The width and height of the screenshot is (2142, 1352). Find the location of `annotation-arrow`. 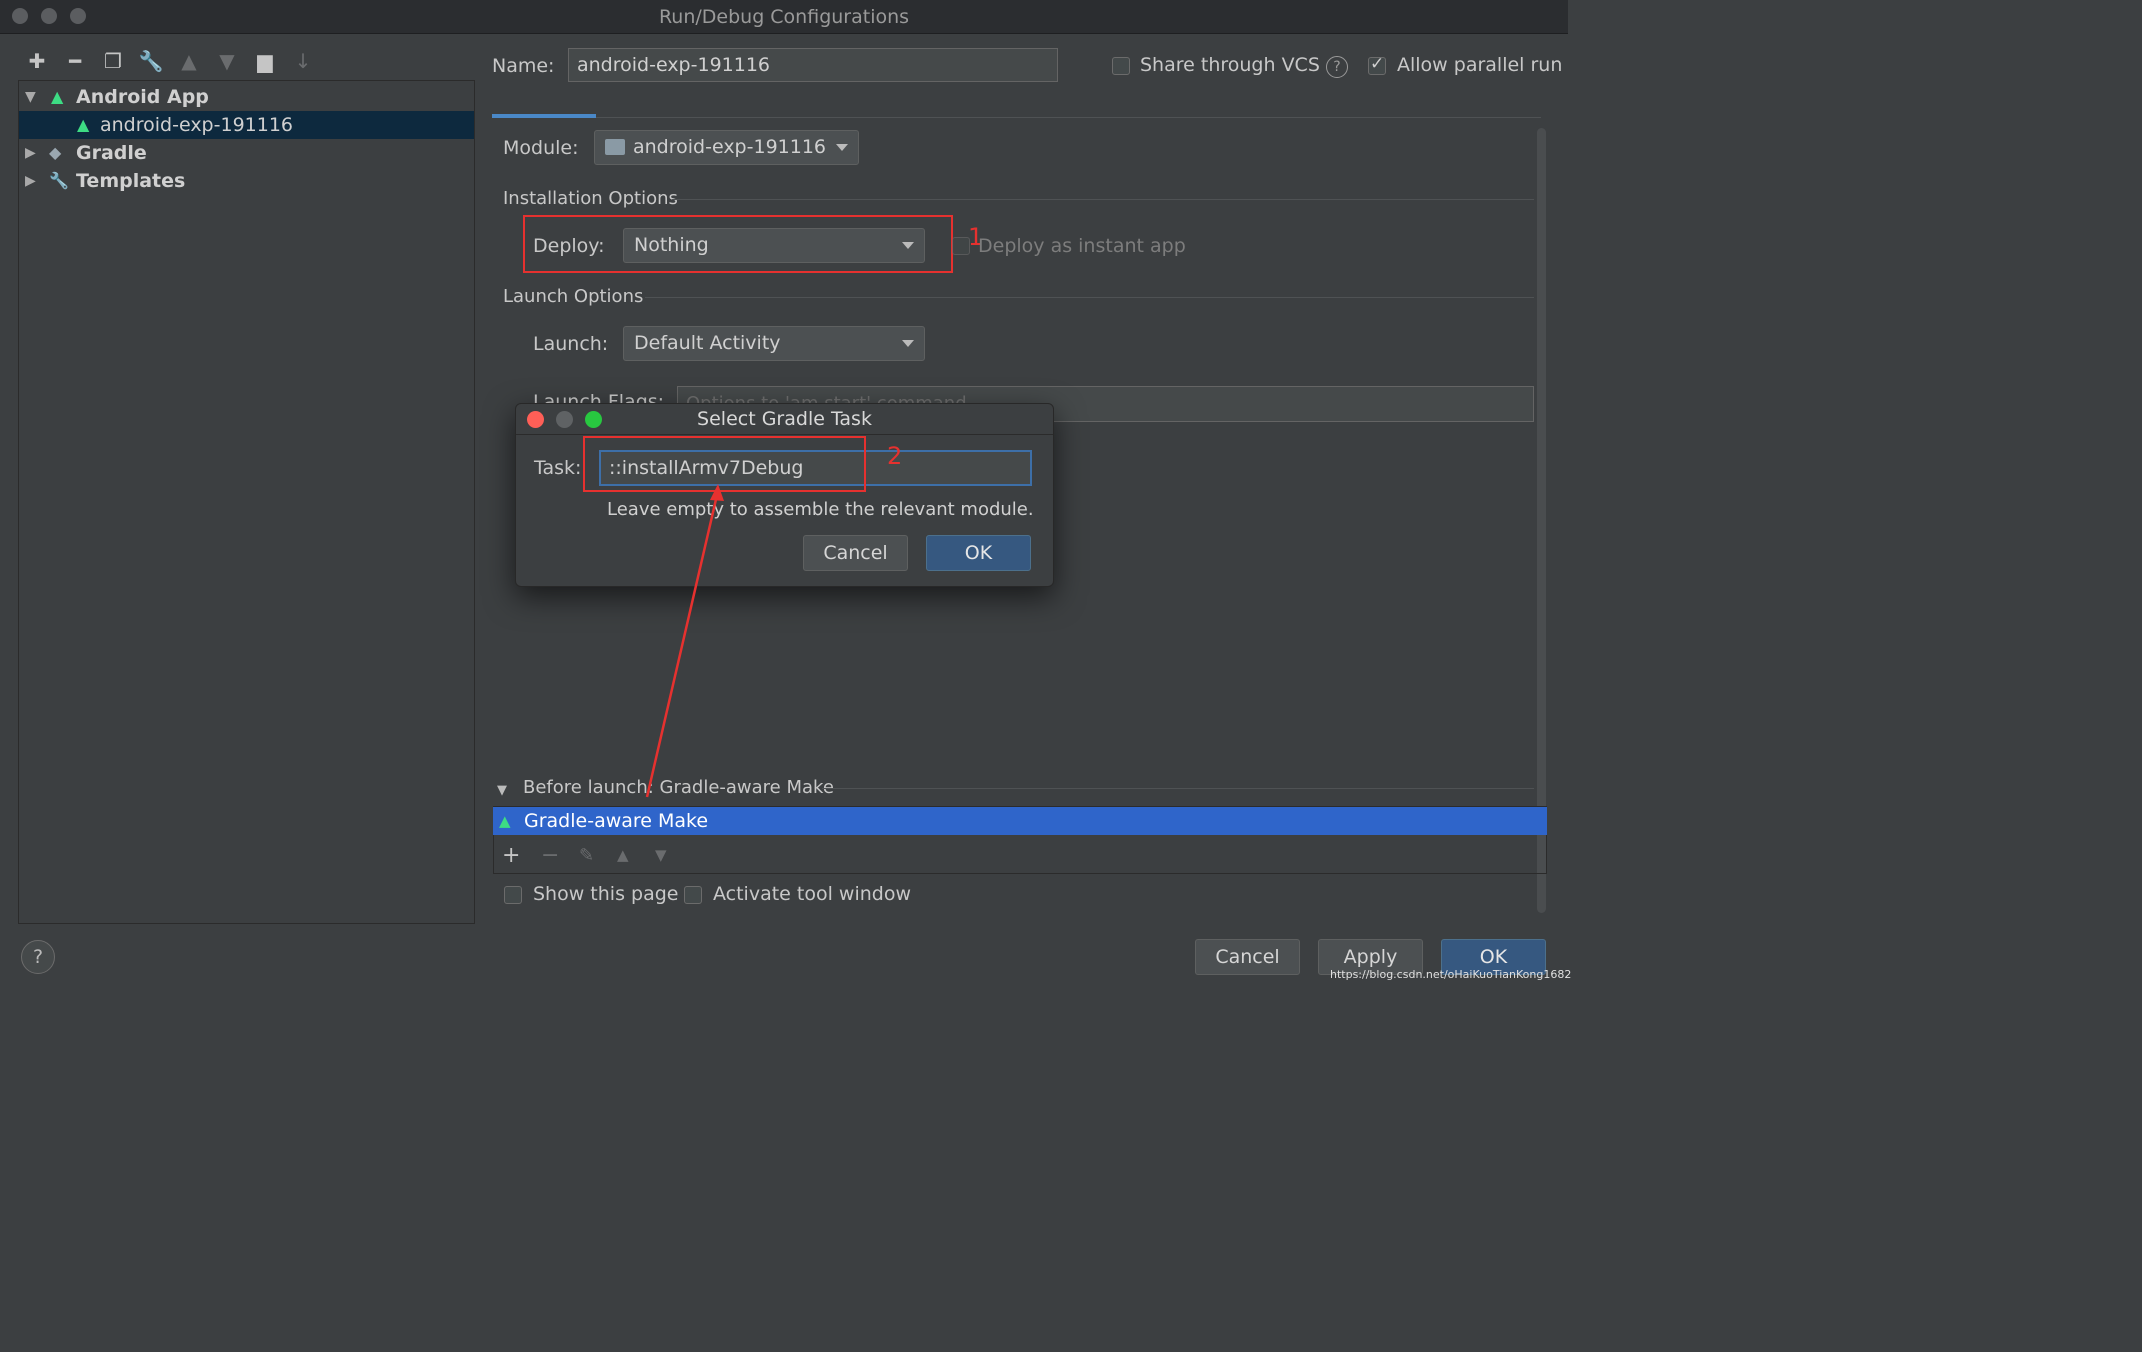

annotation-arrow is located at coordinates (684, 641).